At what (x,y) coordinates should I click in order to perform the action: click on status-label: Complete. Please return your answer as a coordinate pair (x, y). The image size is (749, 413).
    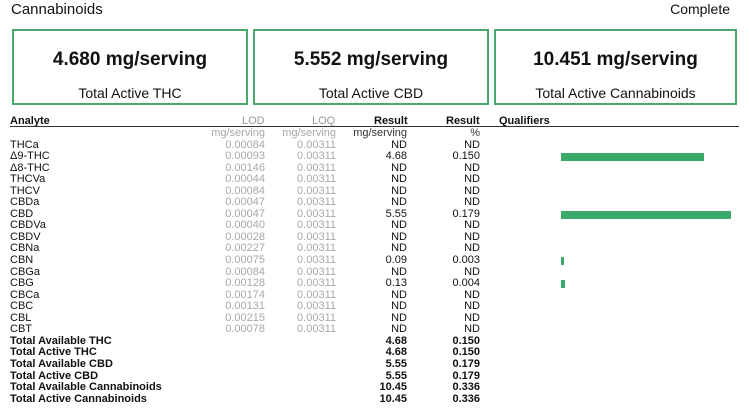
    Looking at the image, I should click on (700, 9).